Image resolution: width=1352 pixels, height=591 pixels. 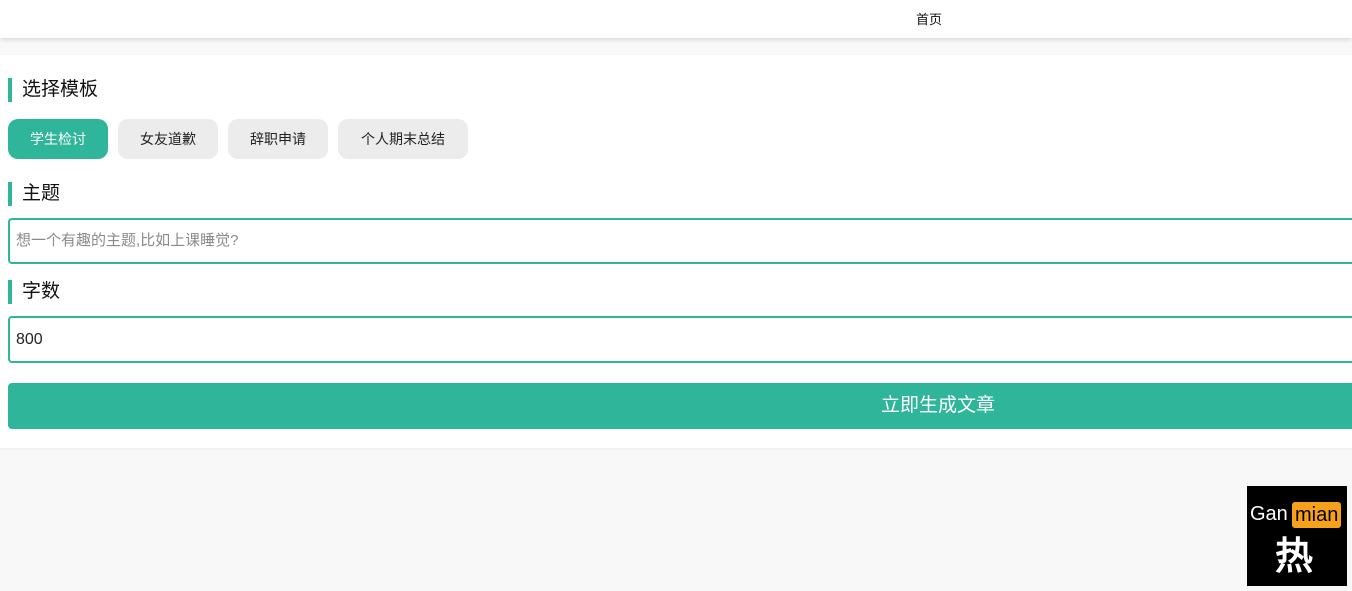 I want to click on topic-section-title: 主题, so click(x=34, y=194).